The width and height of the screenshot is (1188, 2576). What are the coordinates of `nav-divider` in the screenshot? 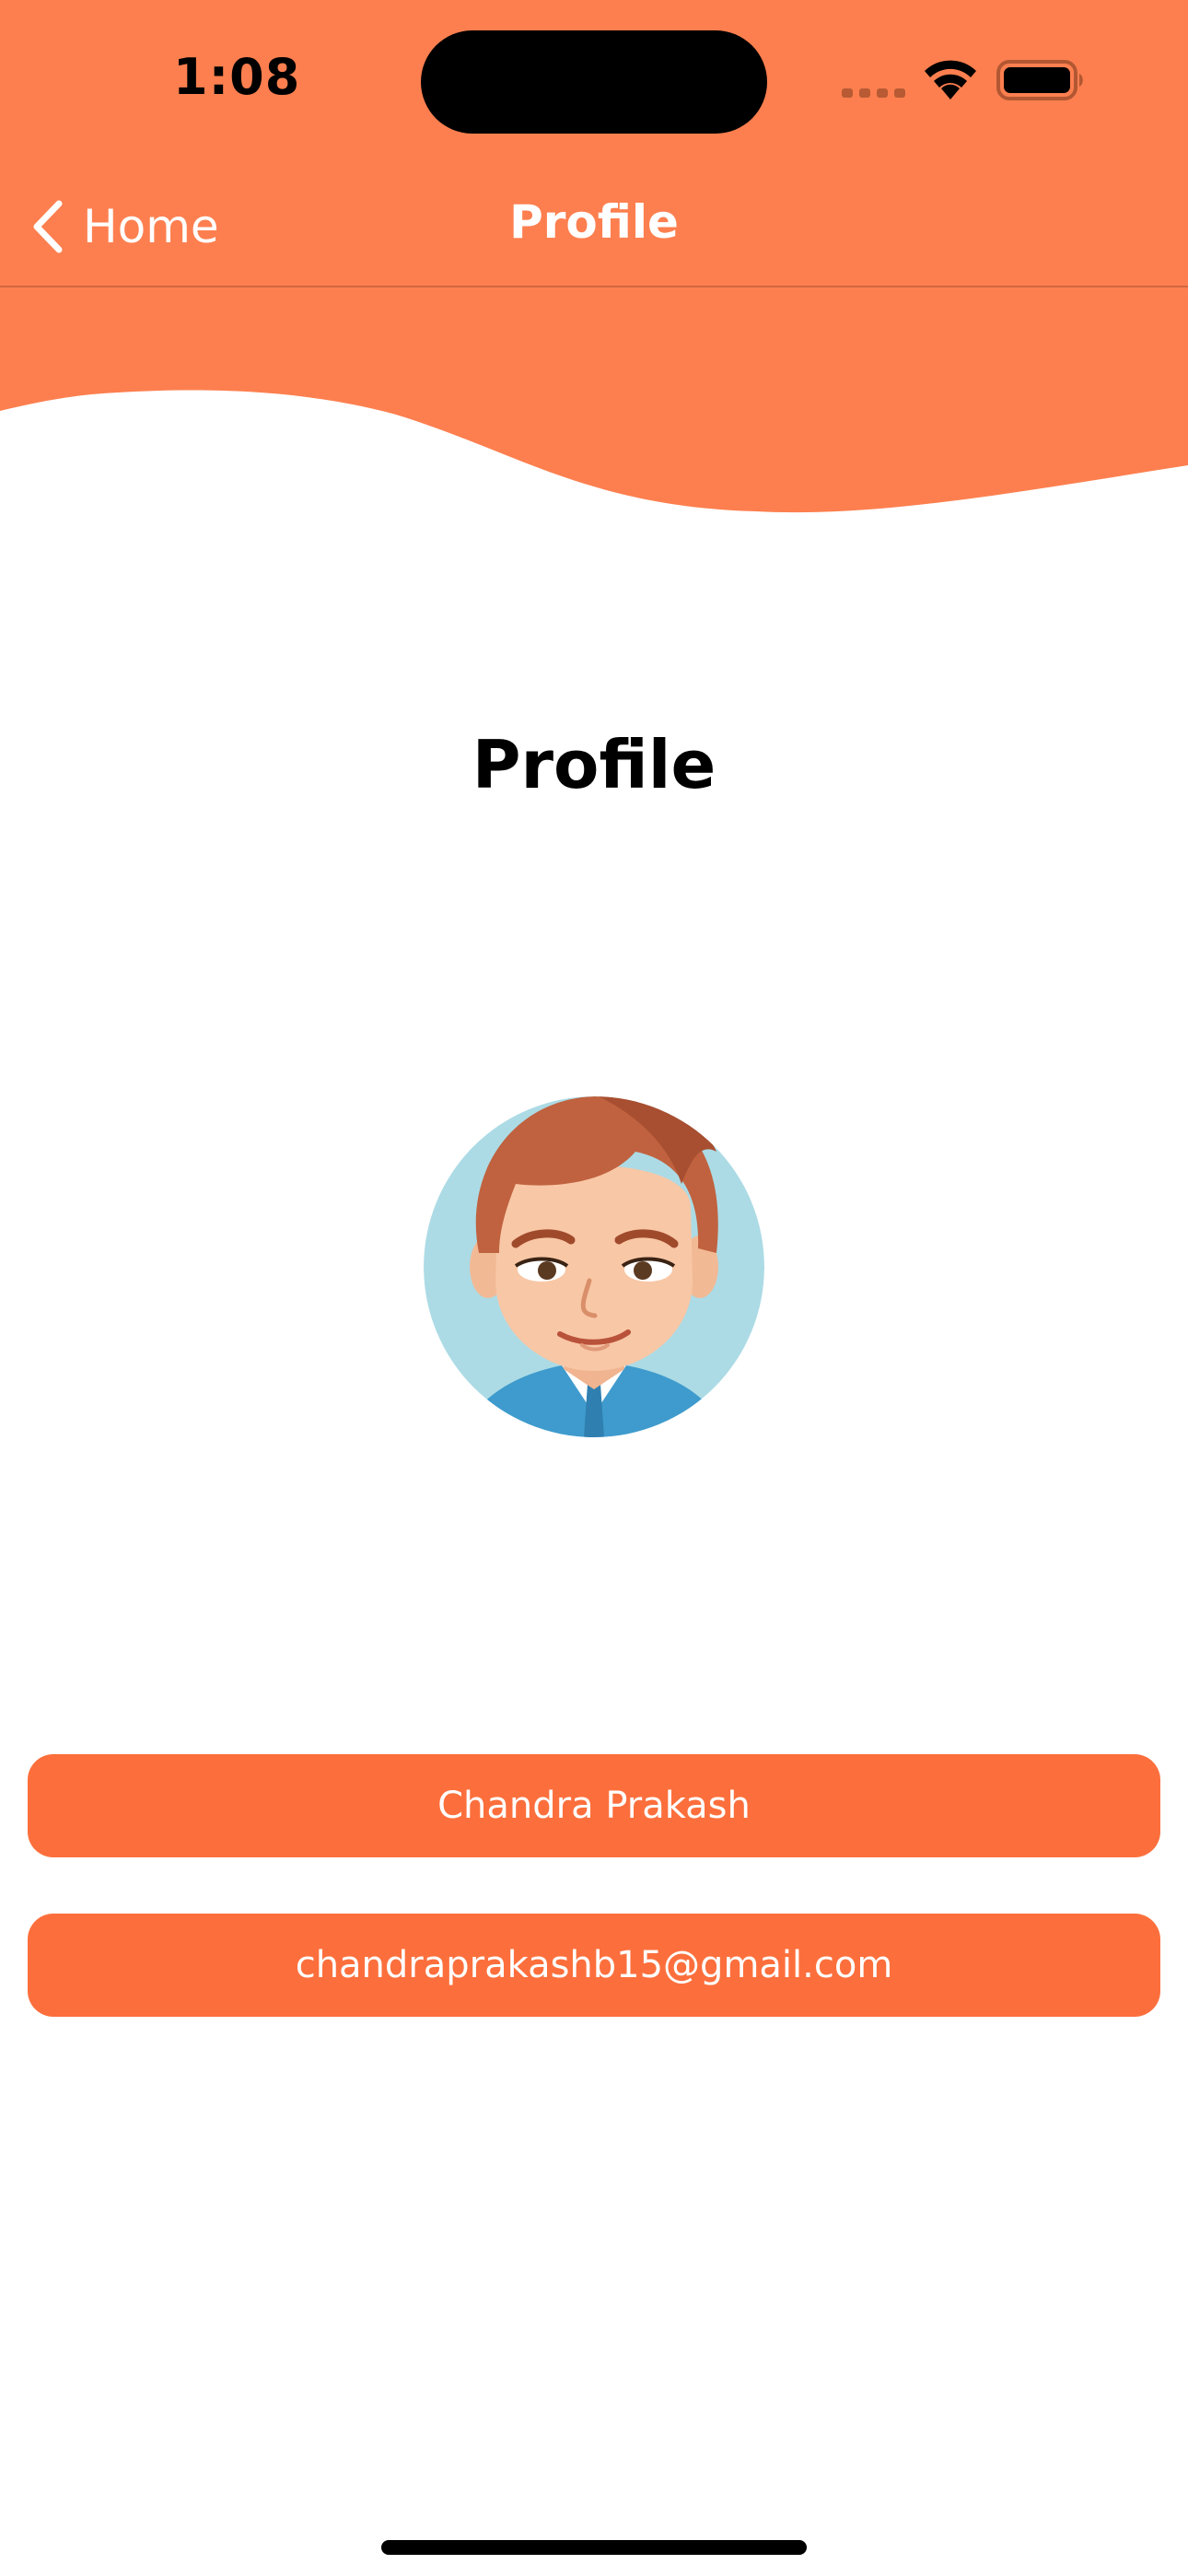 It's located at (594, 286).